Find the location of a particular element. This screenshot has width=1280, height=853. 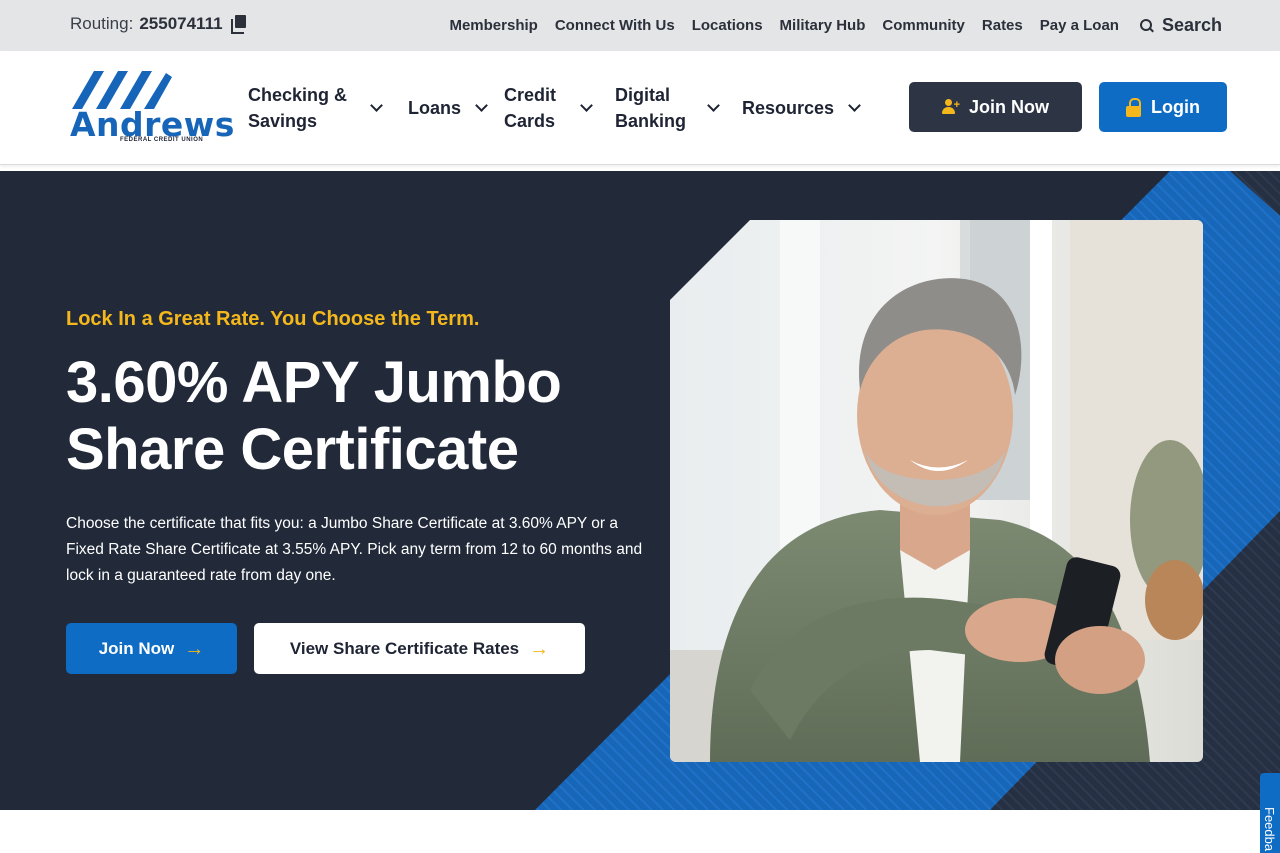

logo-subtitle: FEDERAL CREDIT UNION is located at coordinates (162, 140).